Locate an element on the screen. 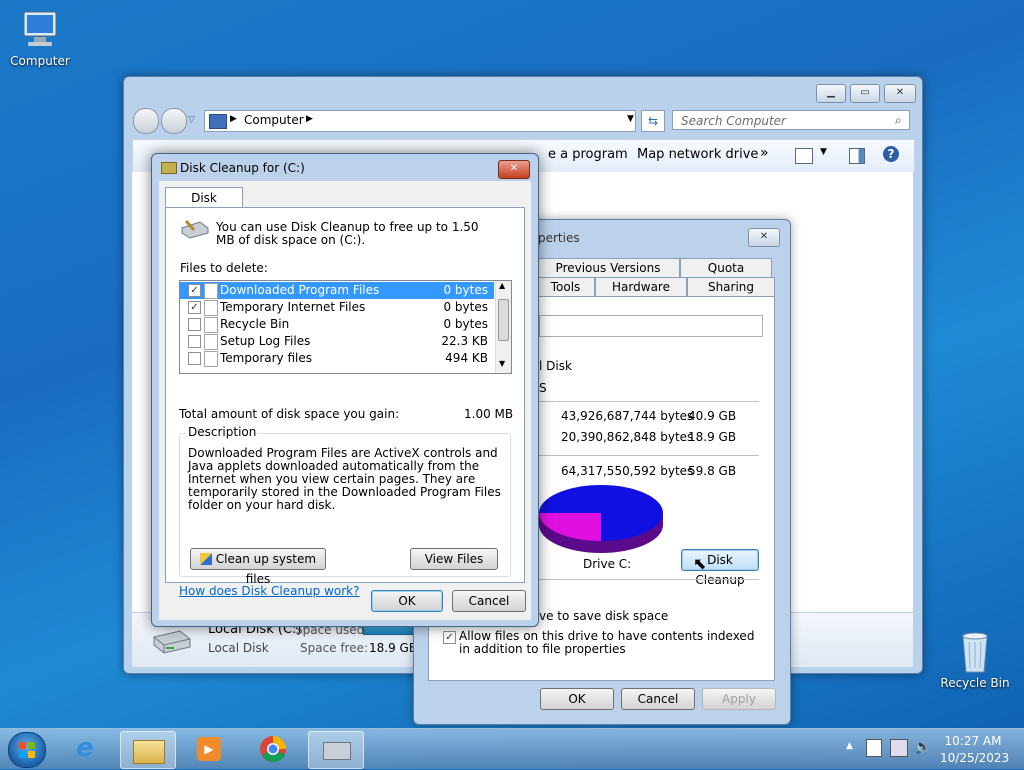 This screenshot has height=770, width=1024. clean-up-system-files-button: Clean up system files is located at coordinates (258, 567).